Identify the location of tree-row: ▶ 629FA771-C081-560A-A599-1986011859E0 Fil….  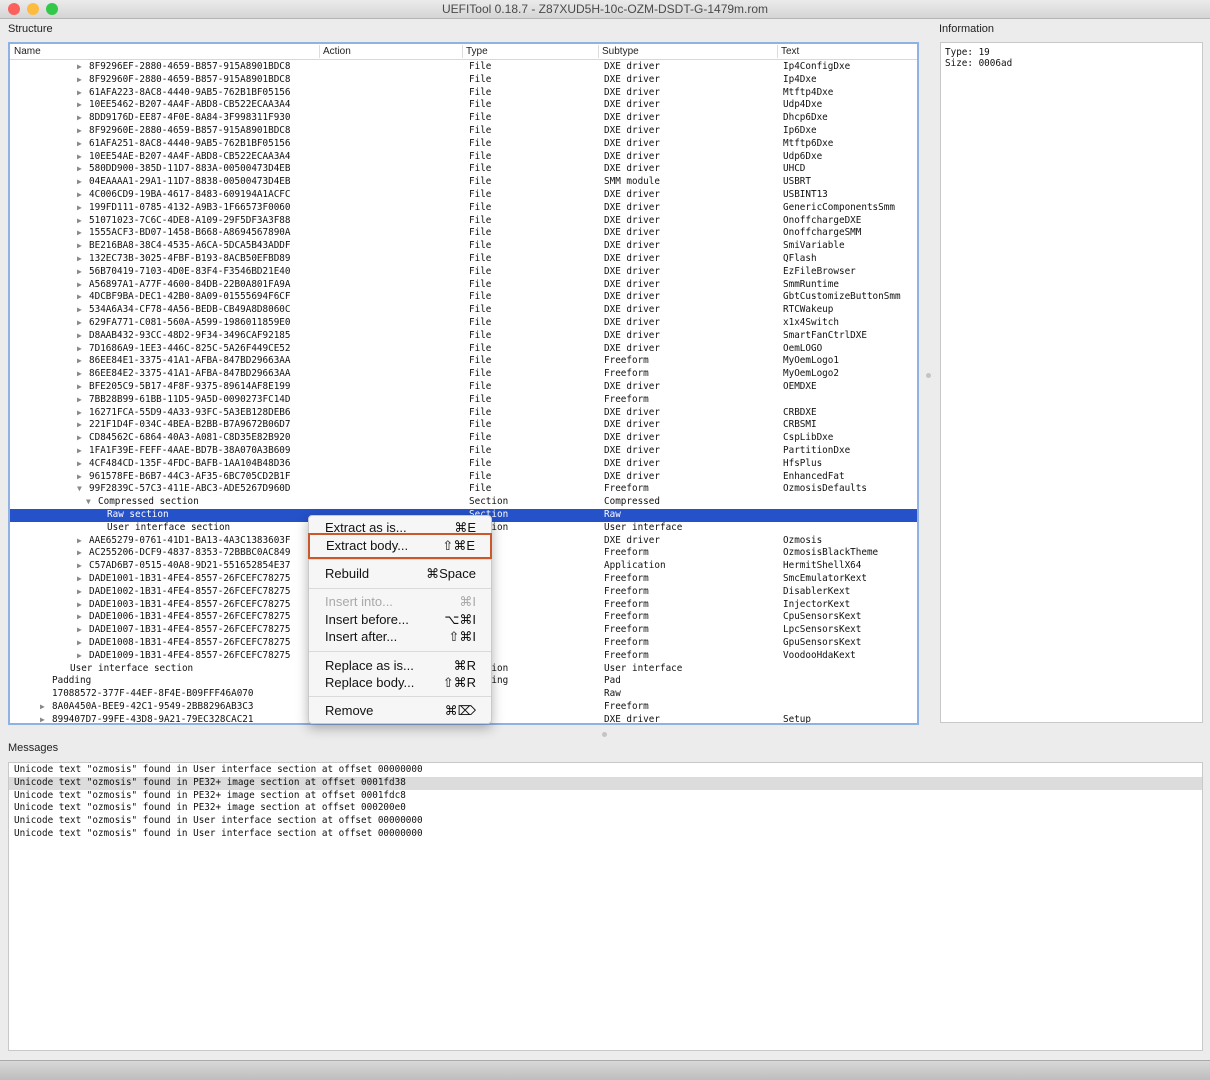
(463, 323).